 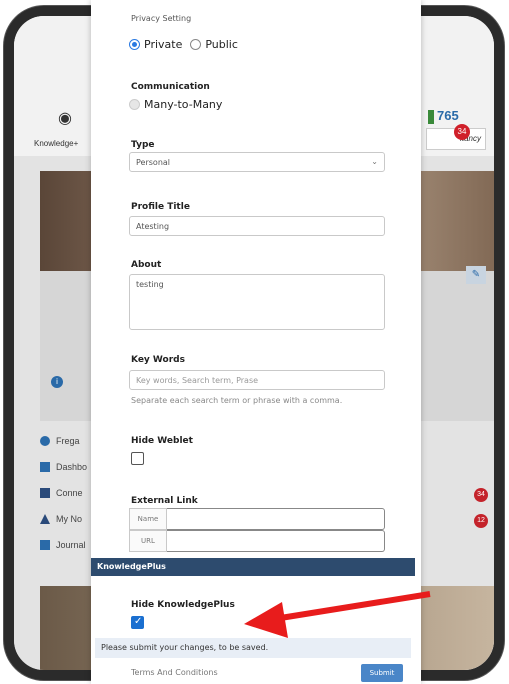 What do you see at coordinates (160, 207) in the screenshot?
I see `profile-title-label: Profile Title` at bounding box center [160, 207].